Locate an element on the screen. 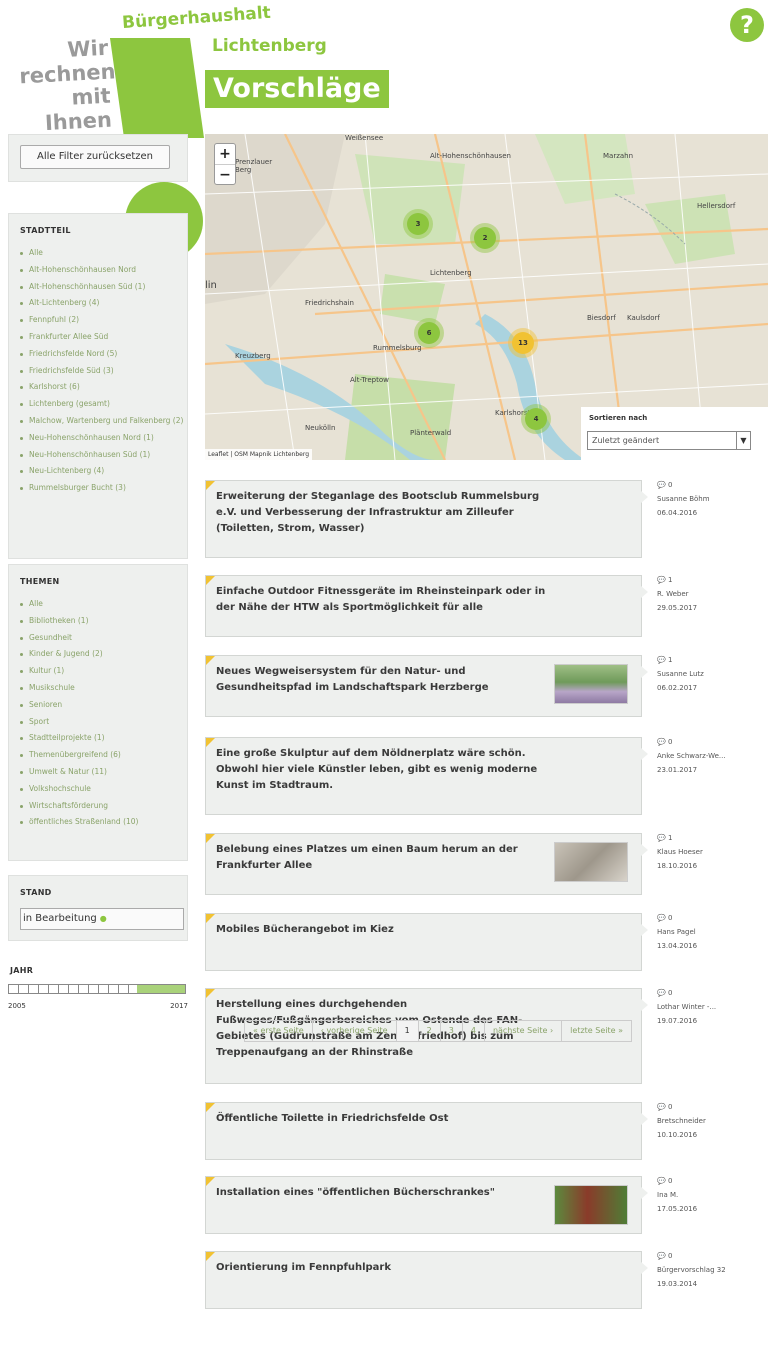  last-page-link: letzte Seite » is located at coordinates (596, 1031).